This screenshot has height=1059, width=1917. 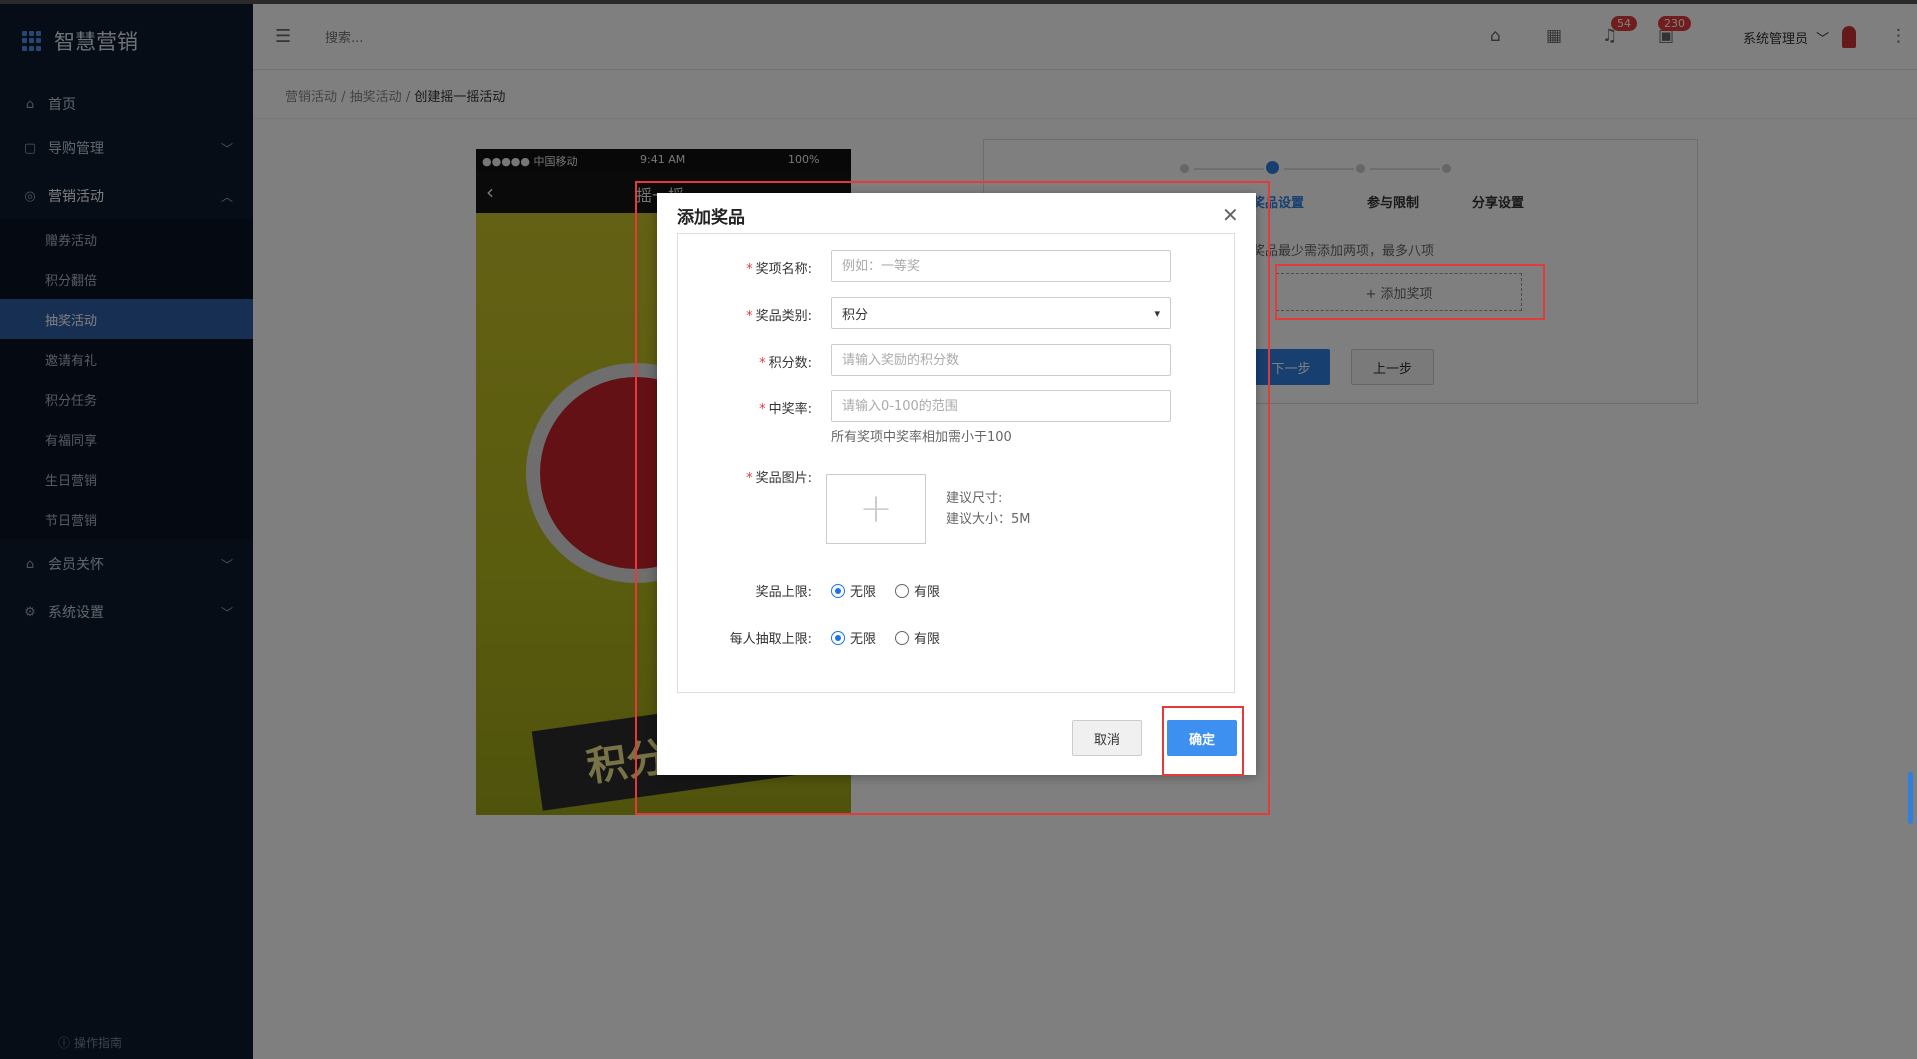 What do you see at coordinates (1107, 738) in the screenshot?
I see `cancel-button: 取消` at bounding box center [1107, 738].